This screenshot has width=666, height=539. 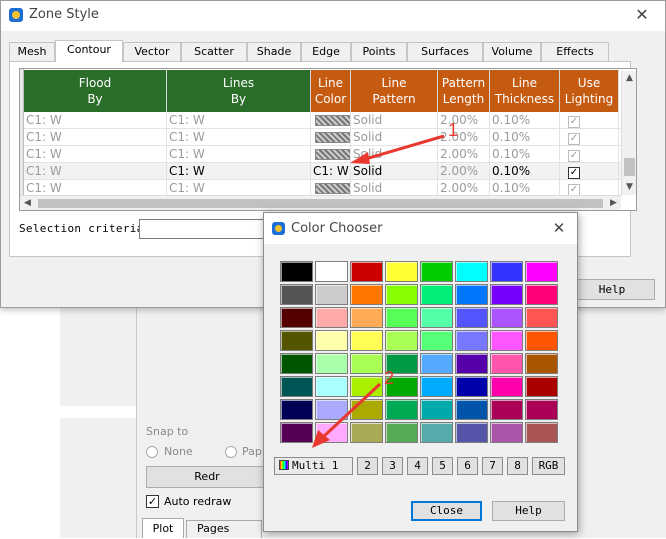 I want to click on tab-volume: Volume, so click(x=512, y=51).